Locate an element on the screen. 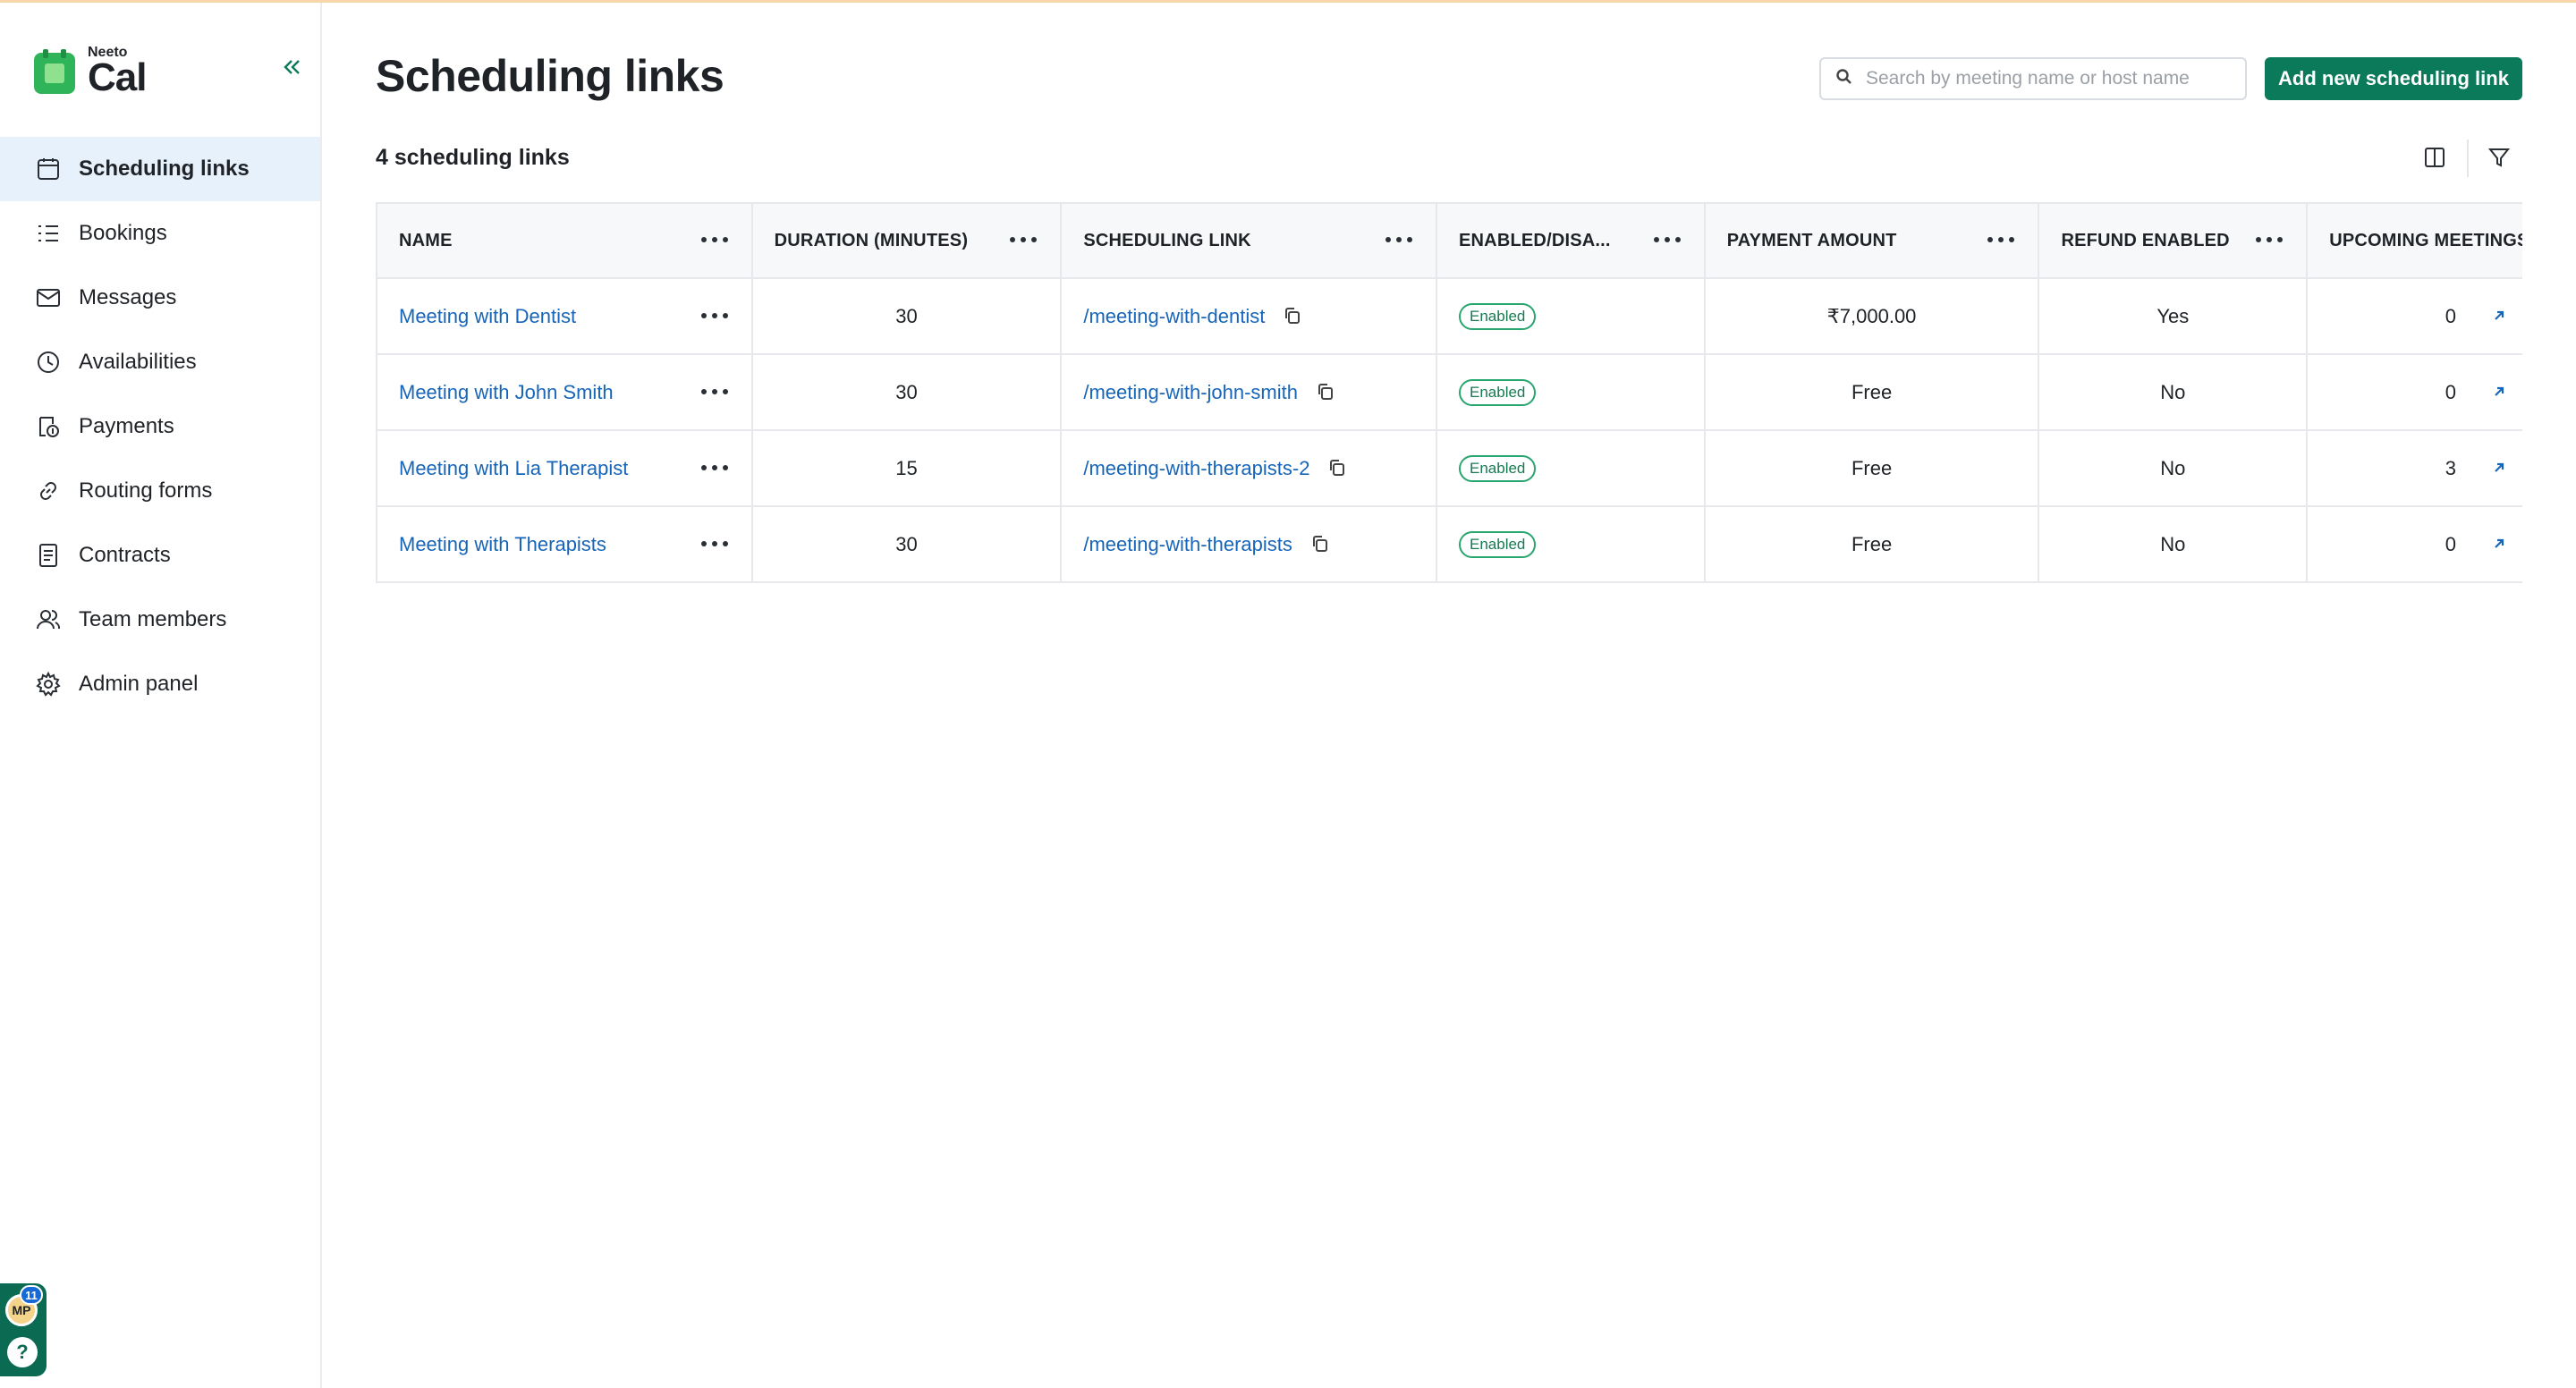 Image resolution: width=2576 pixels, height=1388 pixels. add-scheduling-link-button: Add new scheduling link is located at coordinates (2393, 78).